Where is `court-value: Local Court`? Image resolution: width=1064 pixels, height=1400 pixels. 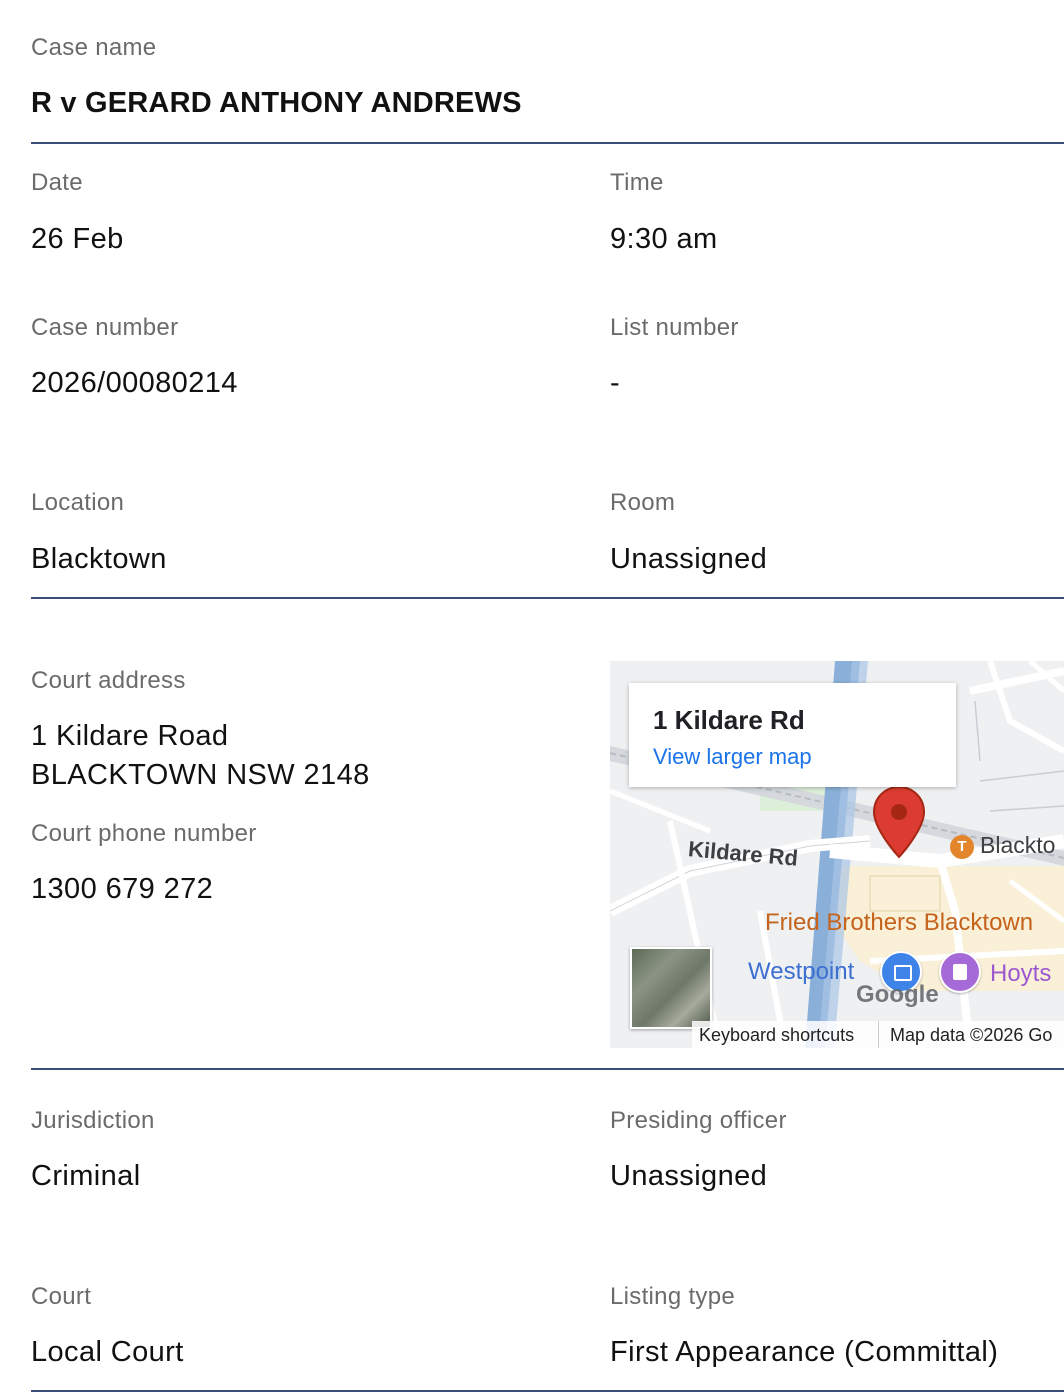 court-value: Local Court is located at coordinates (107, 1352).